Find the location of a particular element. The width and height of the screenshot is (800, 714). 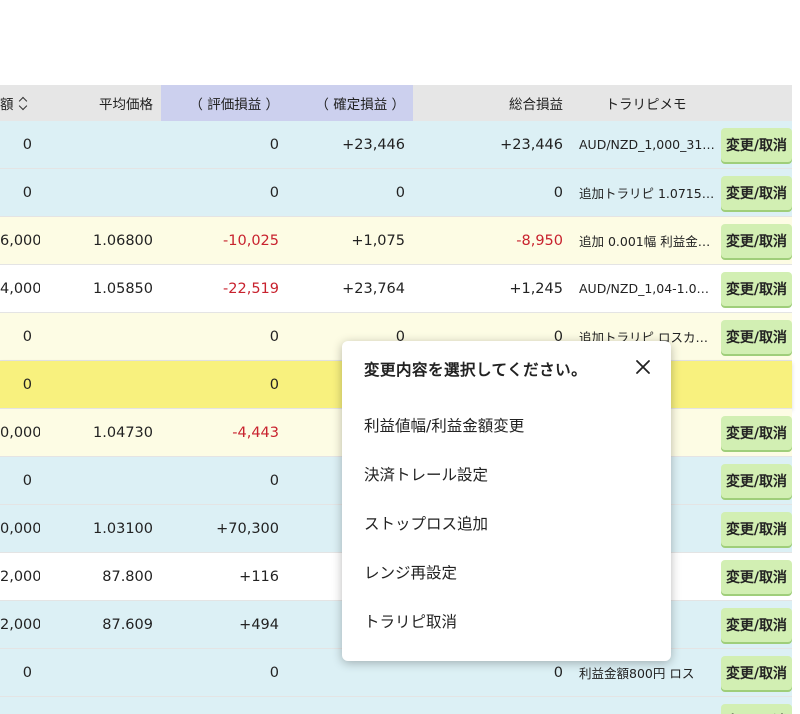

cell-eval-pl: +70,300 is located at coordinates (247, 528).